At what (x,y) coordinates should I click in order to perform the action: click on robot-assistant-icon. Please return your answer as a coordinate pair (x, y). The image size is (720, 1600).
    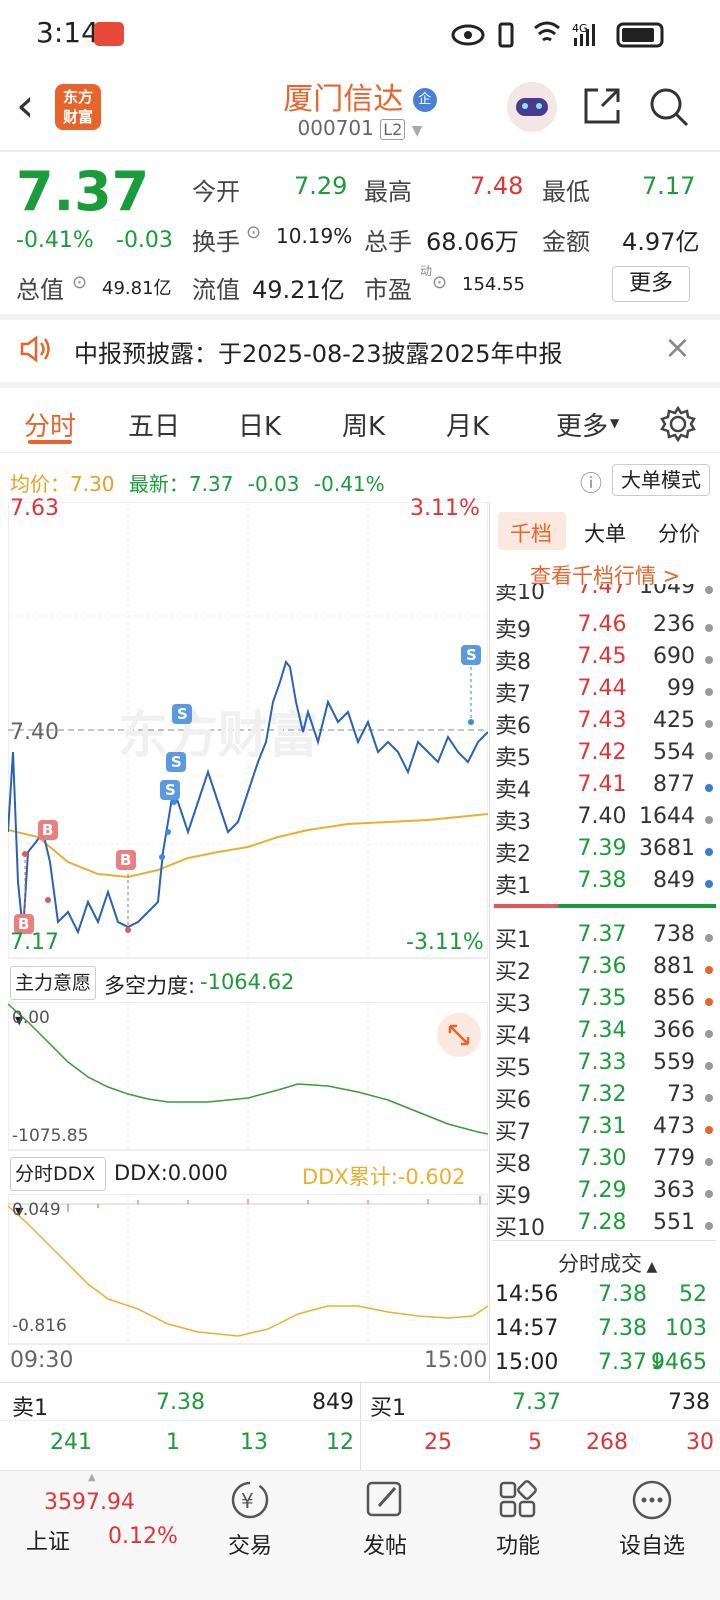
    Looking at the image, I should click on (532, 107).